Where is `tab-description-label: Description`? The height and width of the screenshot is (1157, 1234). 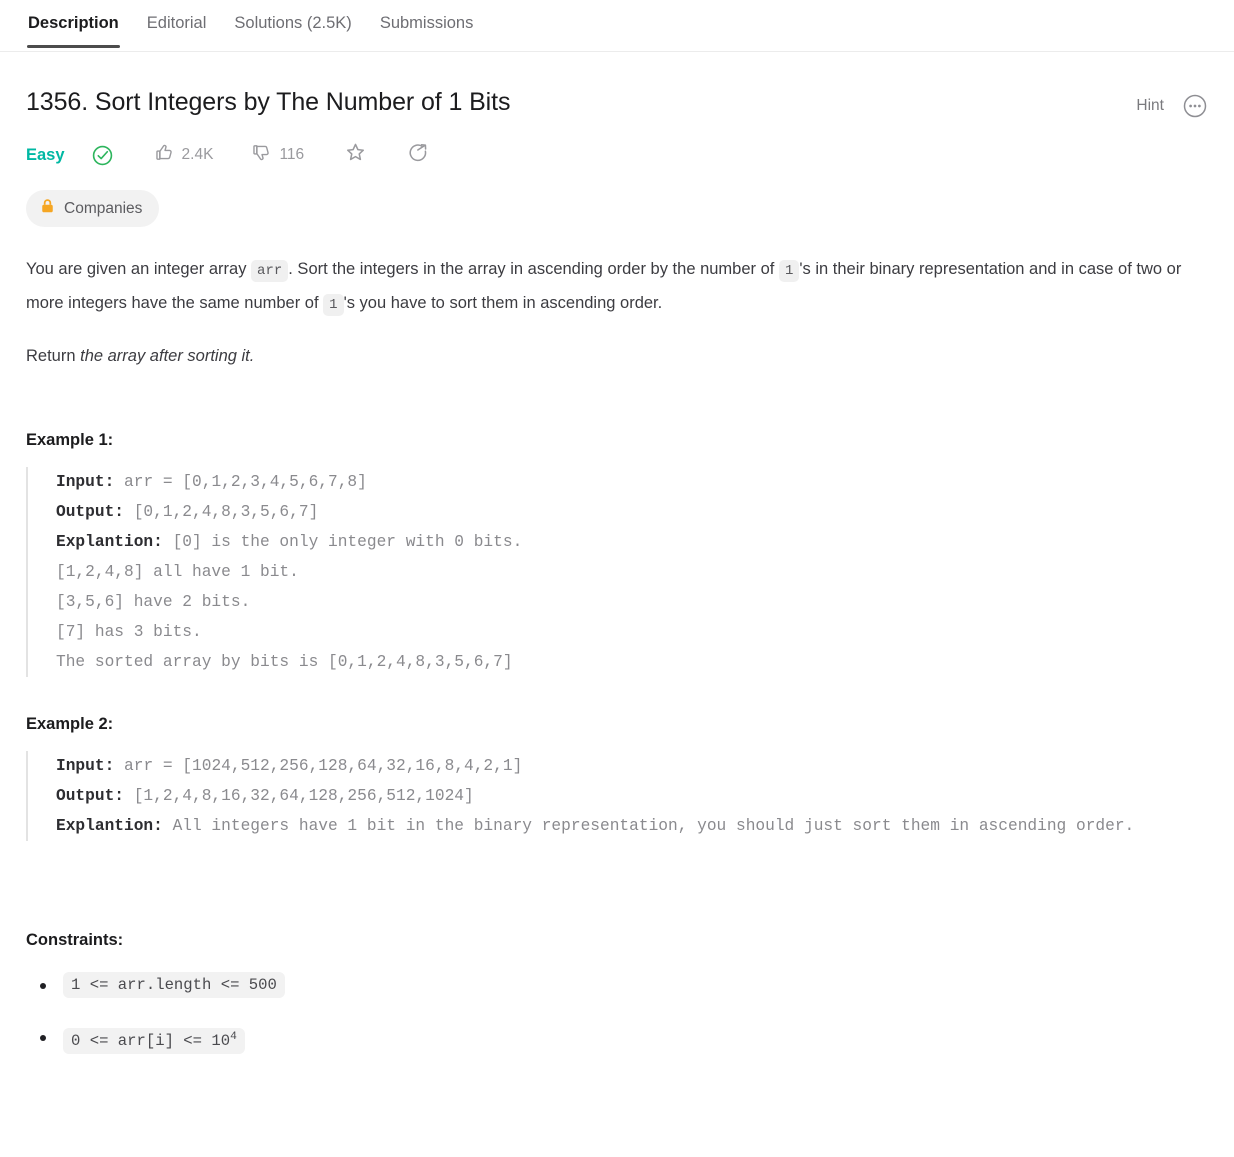 tab-description-label: Description is located at coordinates (73, 23).